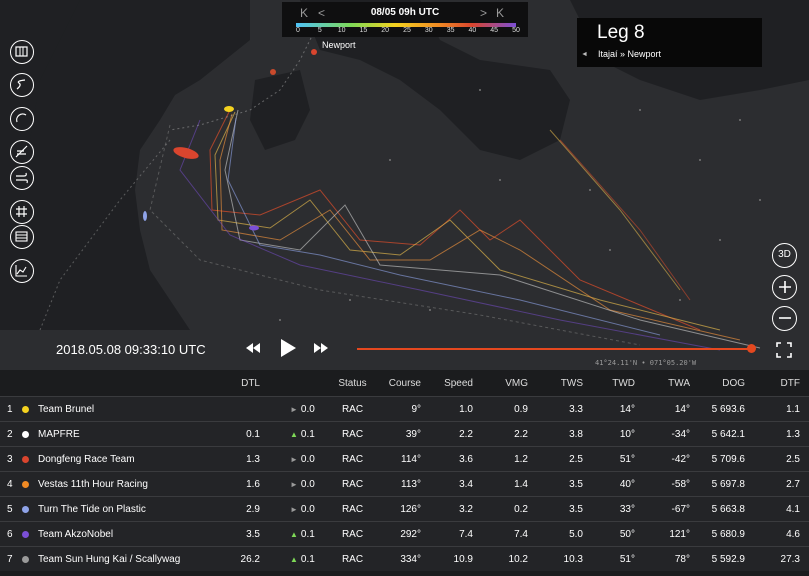 The width and height of the screenshot is (809, 576). Describe the element at coordinates (680, 434) in the screenshot. I see `cell-twa: -34°` at that location.